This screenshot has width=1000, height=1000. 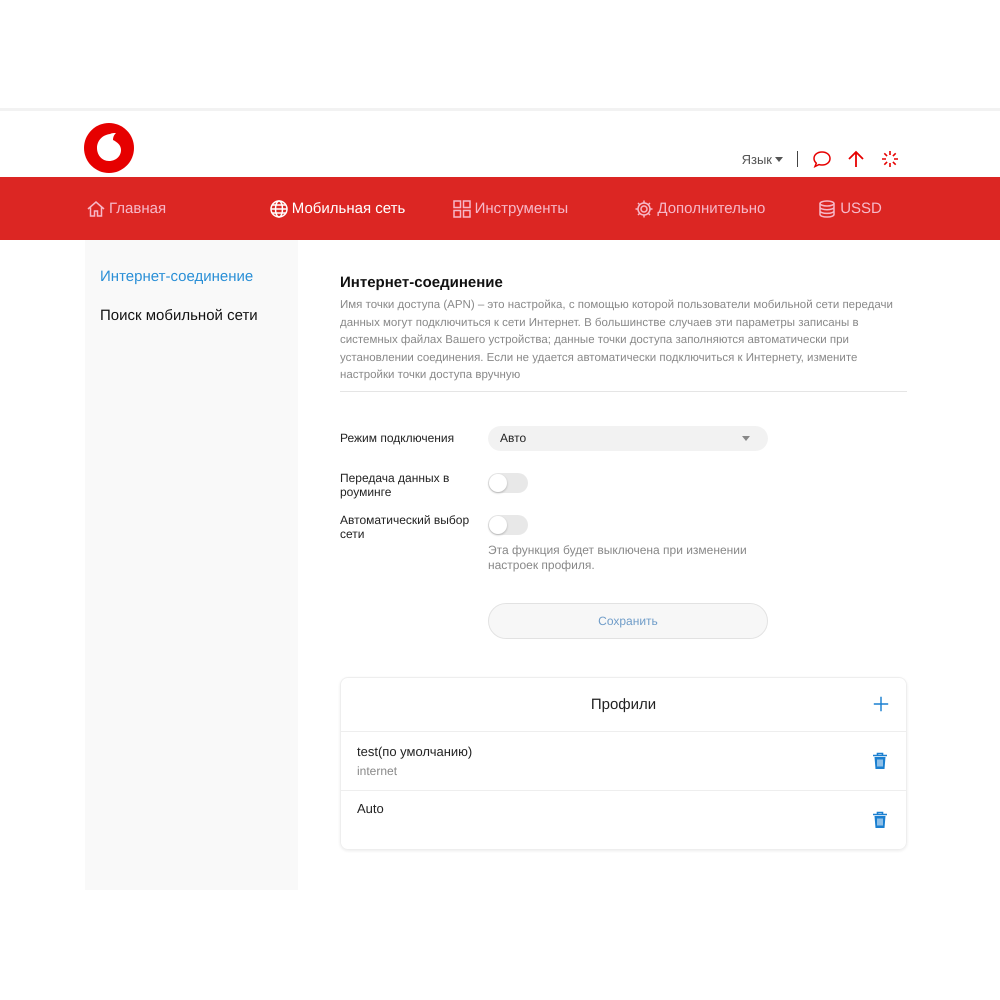 I want to click on field-label: Передача данных в роуминге, so click(x=395, y=484).